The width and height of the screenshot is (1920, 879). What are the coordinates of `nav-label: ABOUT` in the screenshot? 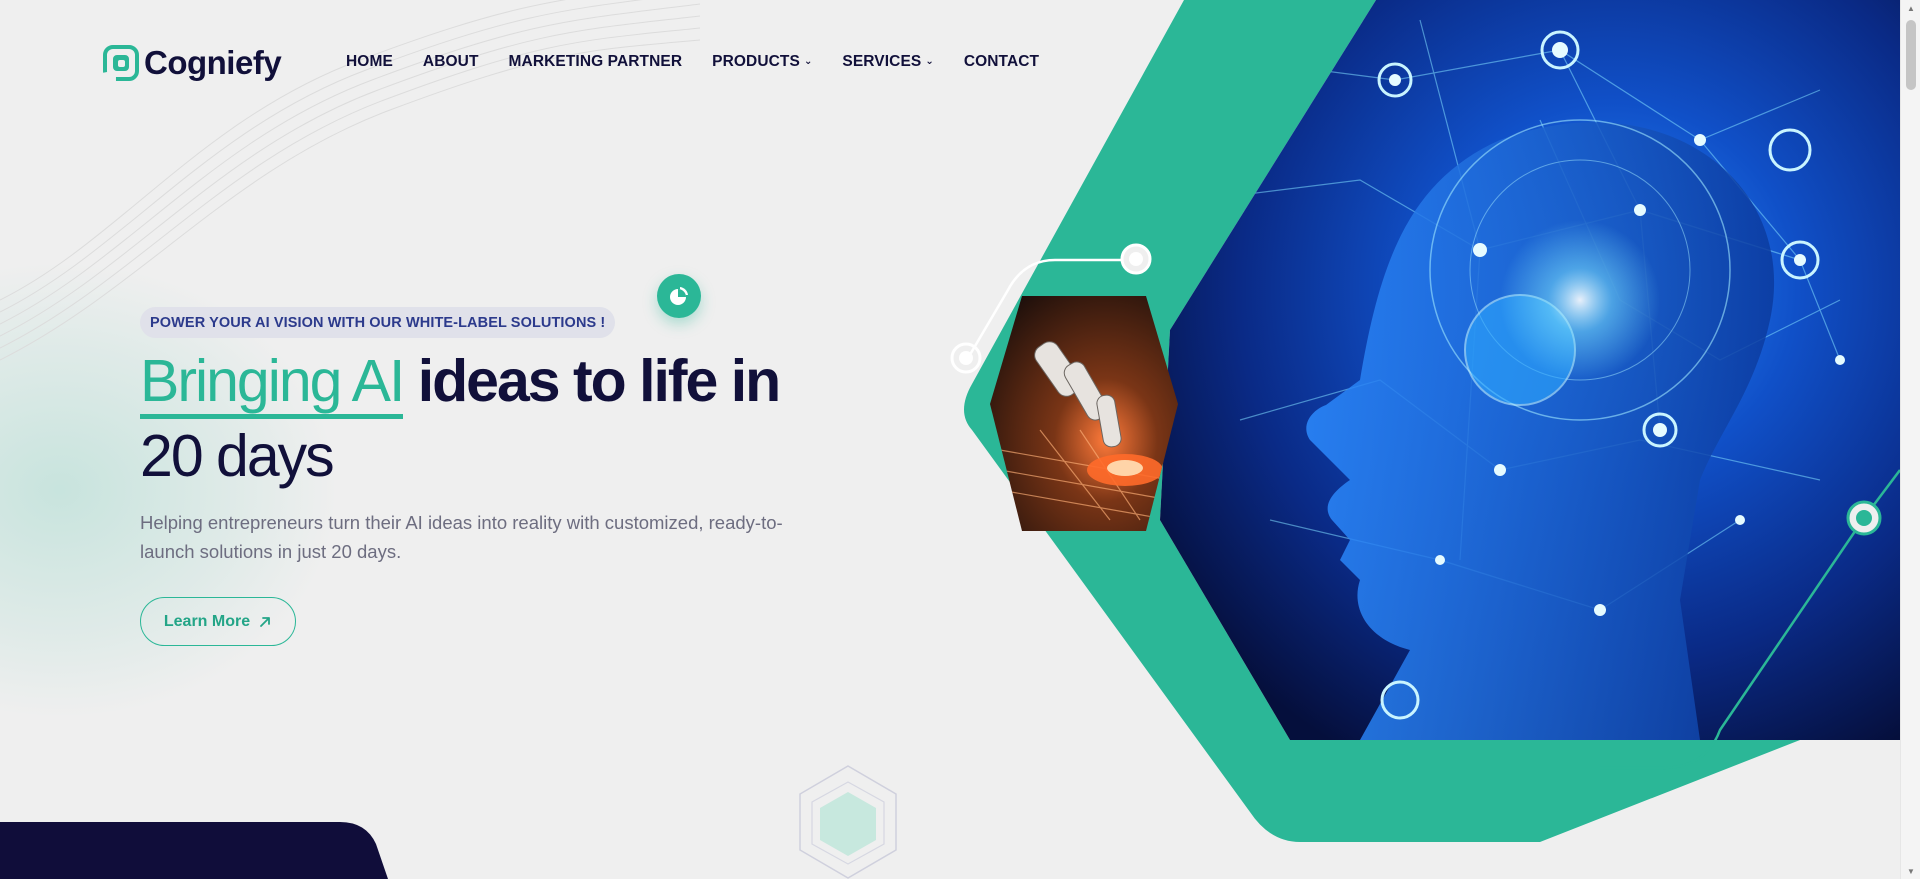 It's located at (450, 61).